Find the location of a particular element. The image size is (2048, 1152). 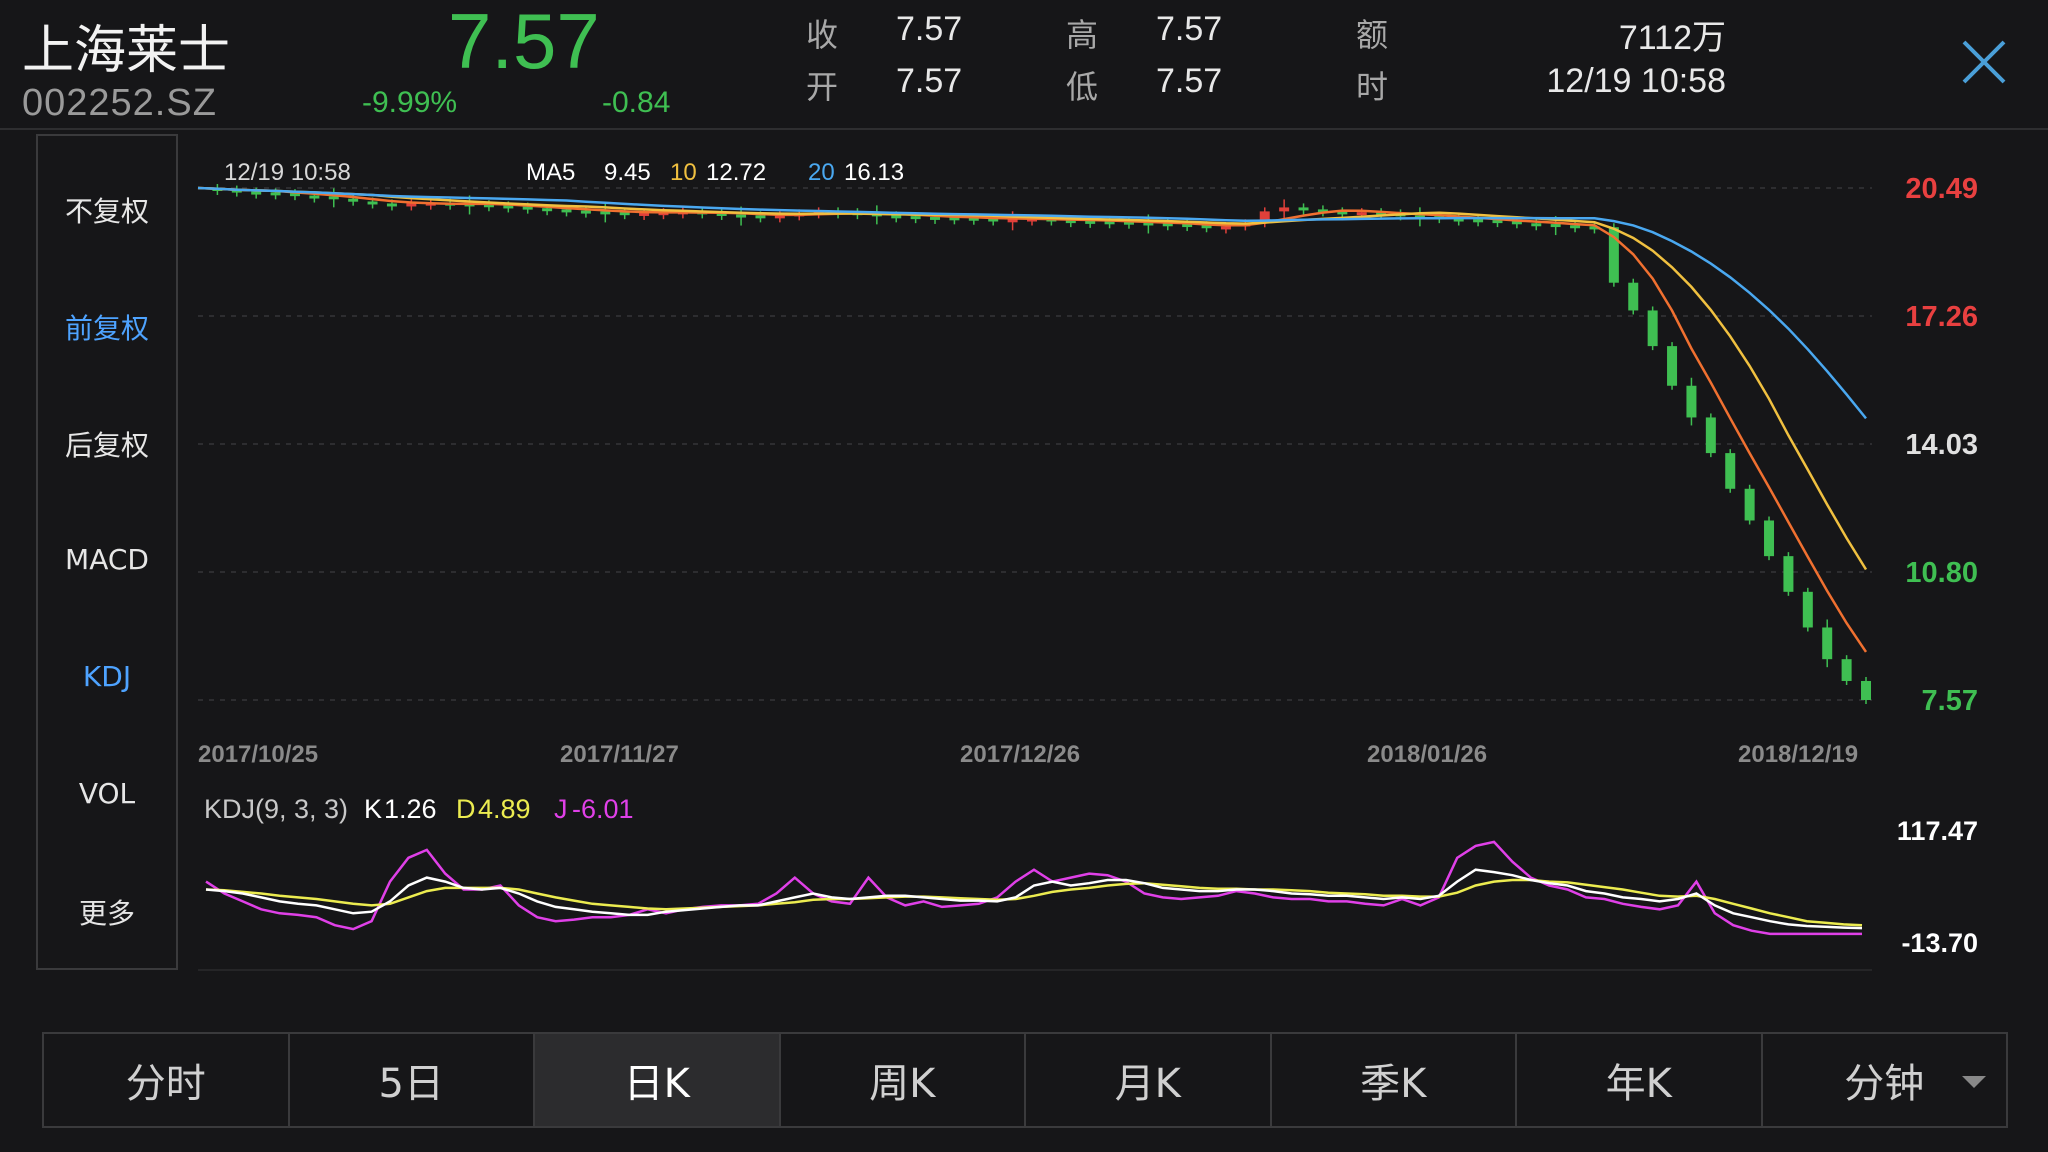

tab-label: 月K is located at coordinates (1147, 1084).